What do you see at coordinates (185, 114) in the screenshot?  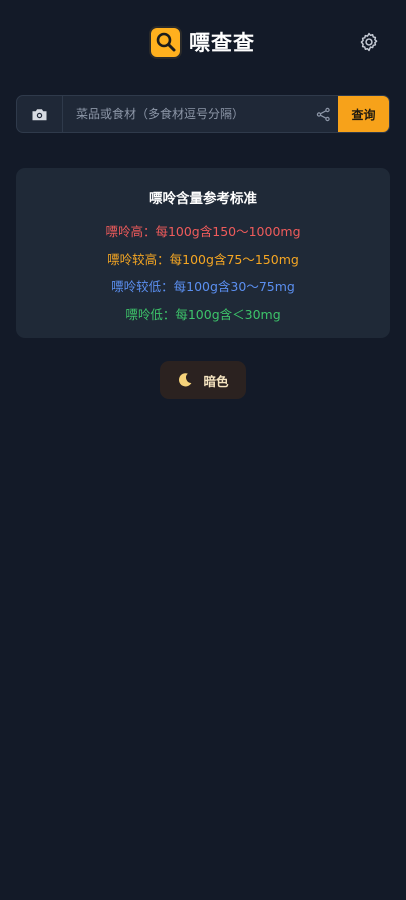 I see `search-input` at bounding box center [185, 114].